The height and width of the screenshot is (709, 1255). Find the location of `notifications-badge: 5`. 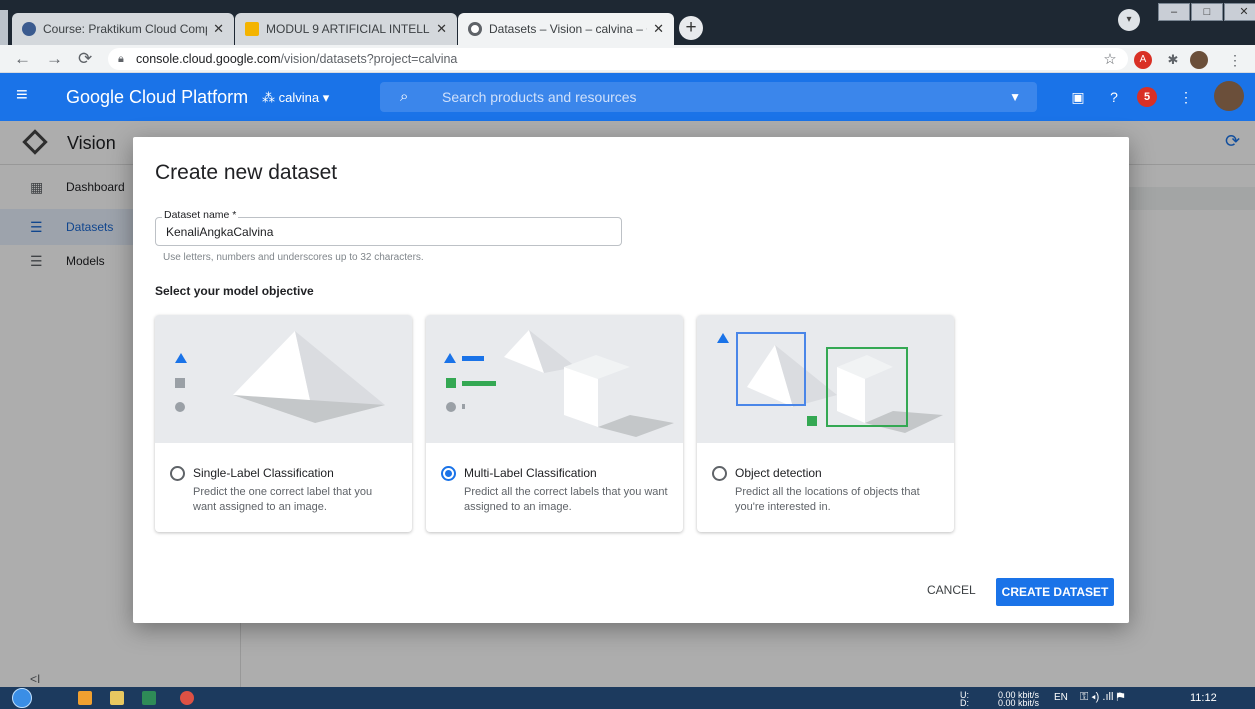

notifications-badge: 5 is located at coordinates (1147, 97).